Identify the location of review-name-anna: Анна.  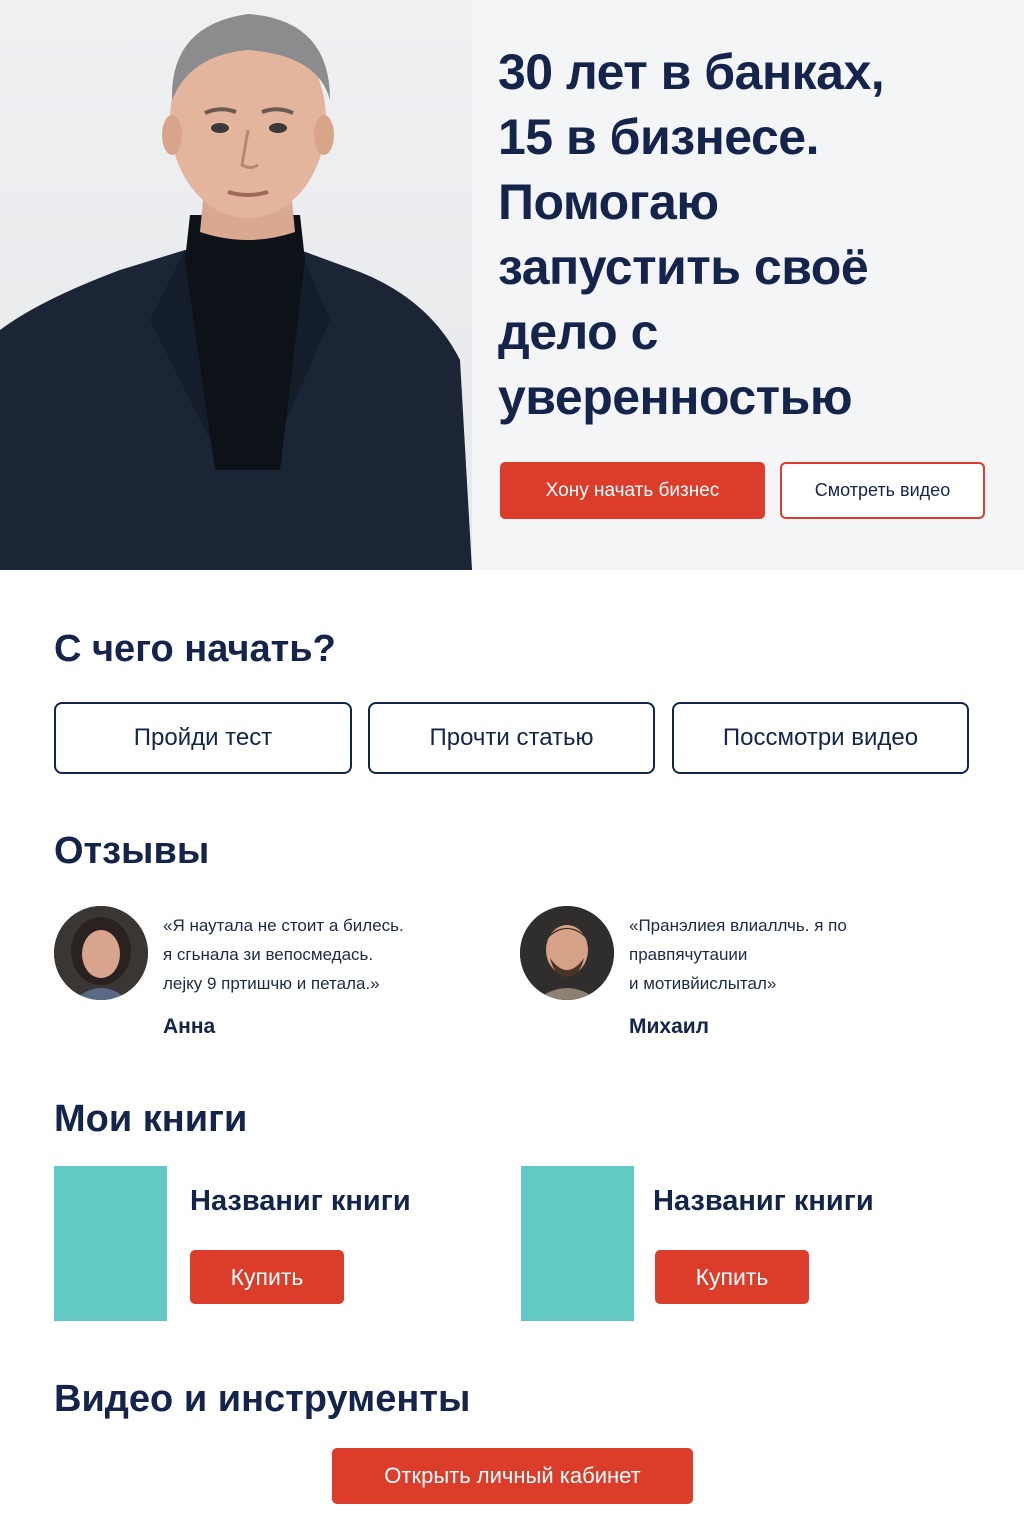
(189, 1026).